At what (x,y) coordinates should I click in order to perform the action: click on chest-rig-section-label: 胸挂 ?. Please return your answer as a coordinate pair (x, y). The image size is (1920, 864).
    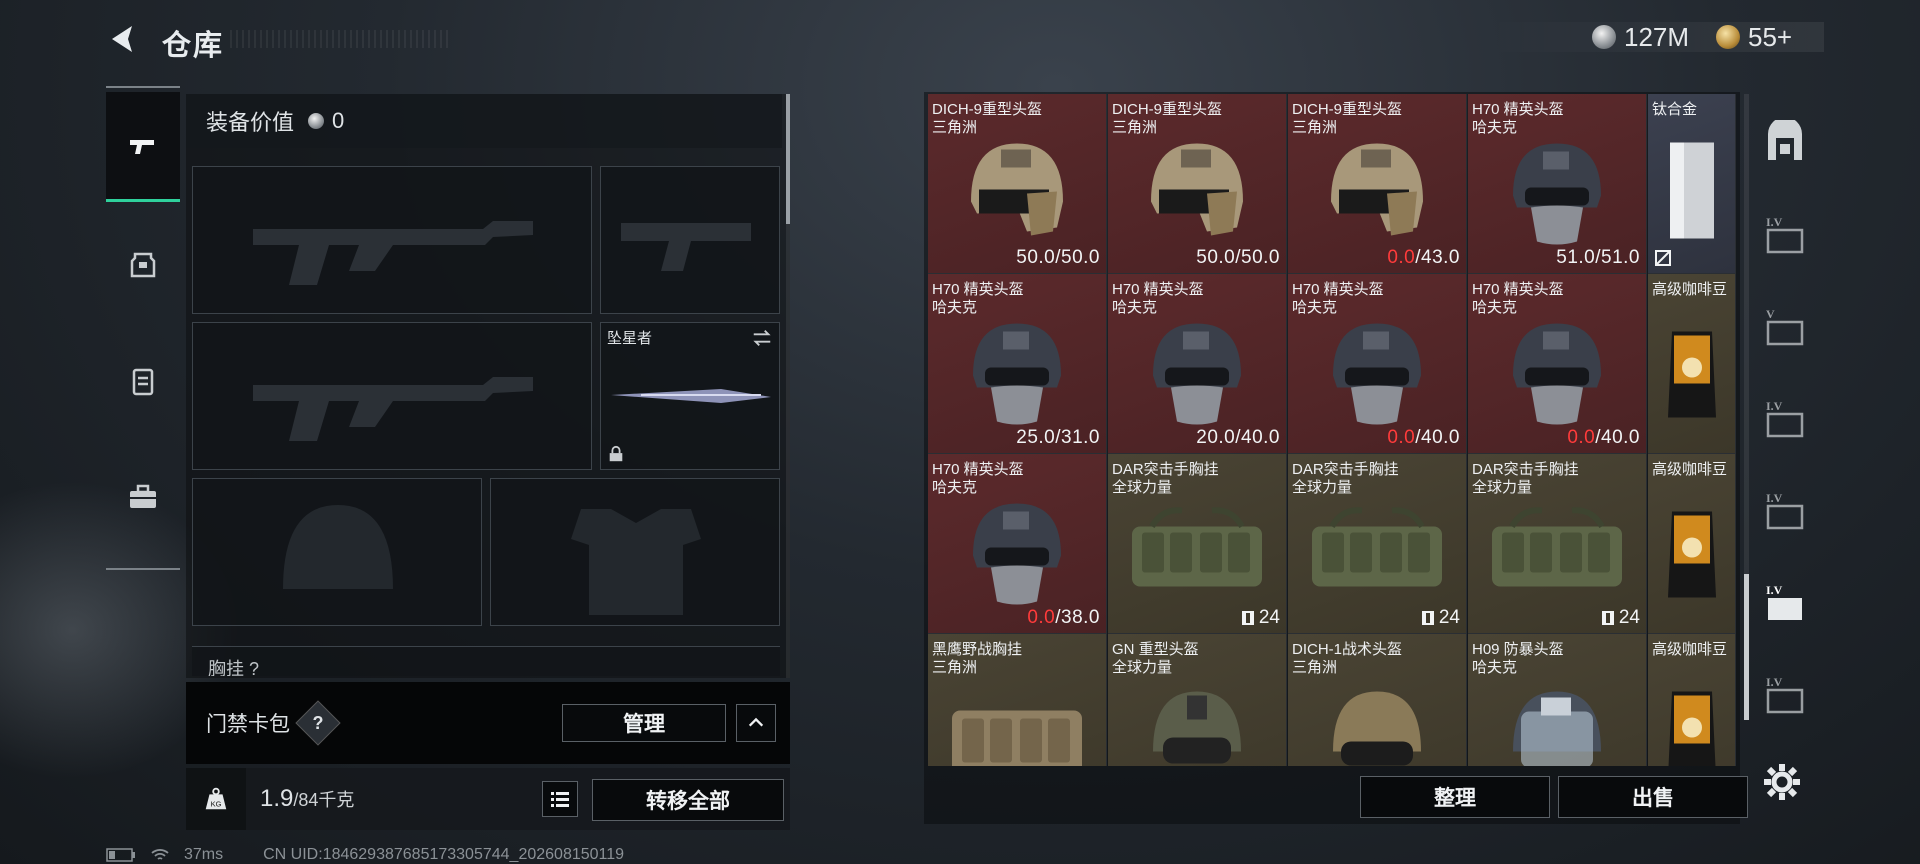
    Looking at the image, I should click on (486, 661).